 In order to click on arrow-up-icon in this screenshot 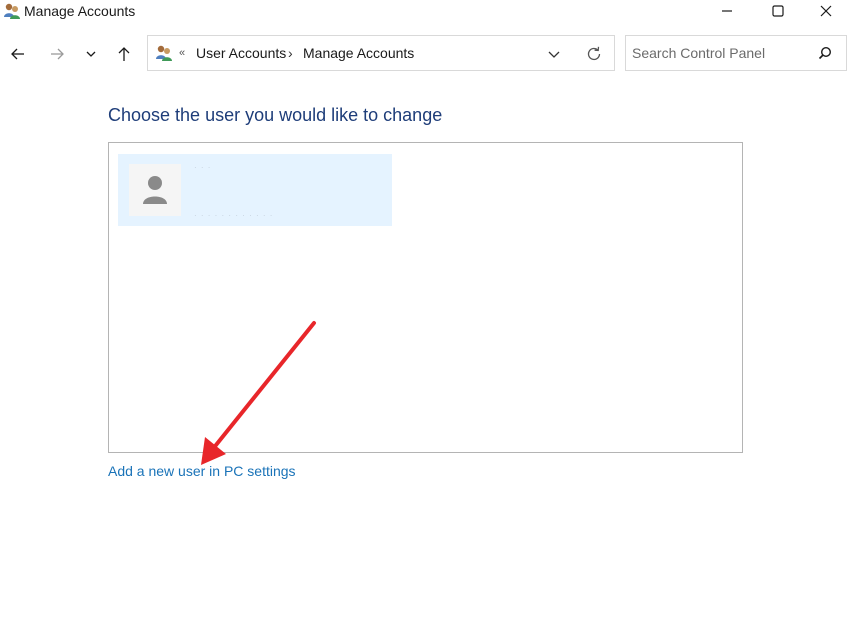, I will do `click(124, 54)`.